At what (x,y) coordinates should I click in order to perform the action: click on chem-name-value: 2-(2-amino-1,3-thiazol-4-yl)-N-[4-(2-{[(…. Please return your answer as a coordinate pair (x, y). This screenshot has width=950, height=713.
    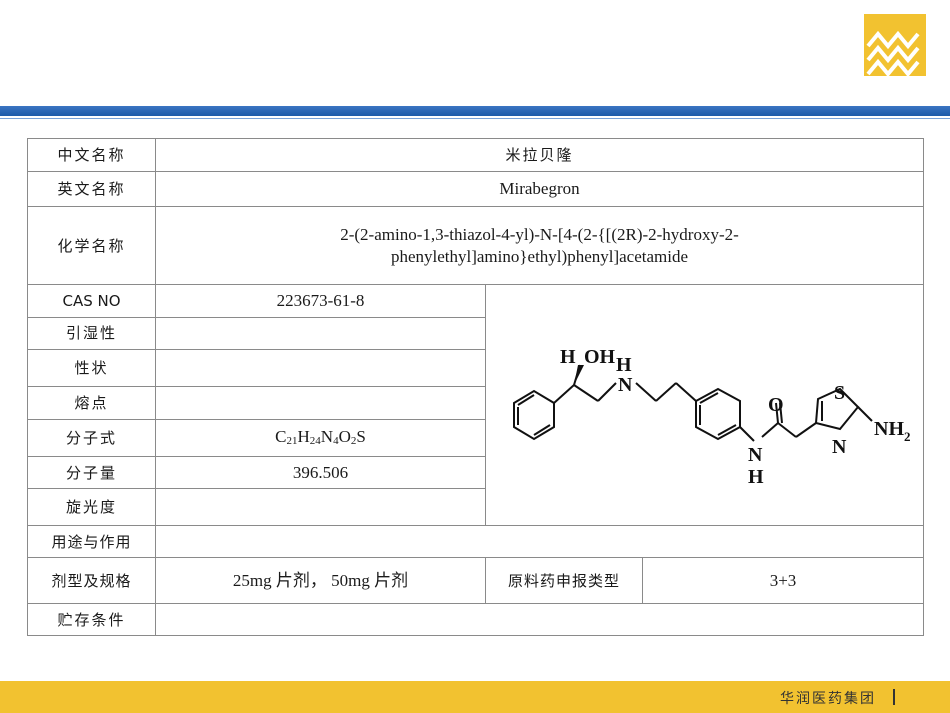
    Looking at the image, I should click on (539, 245).